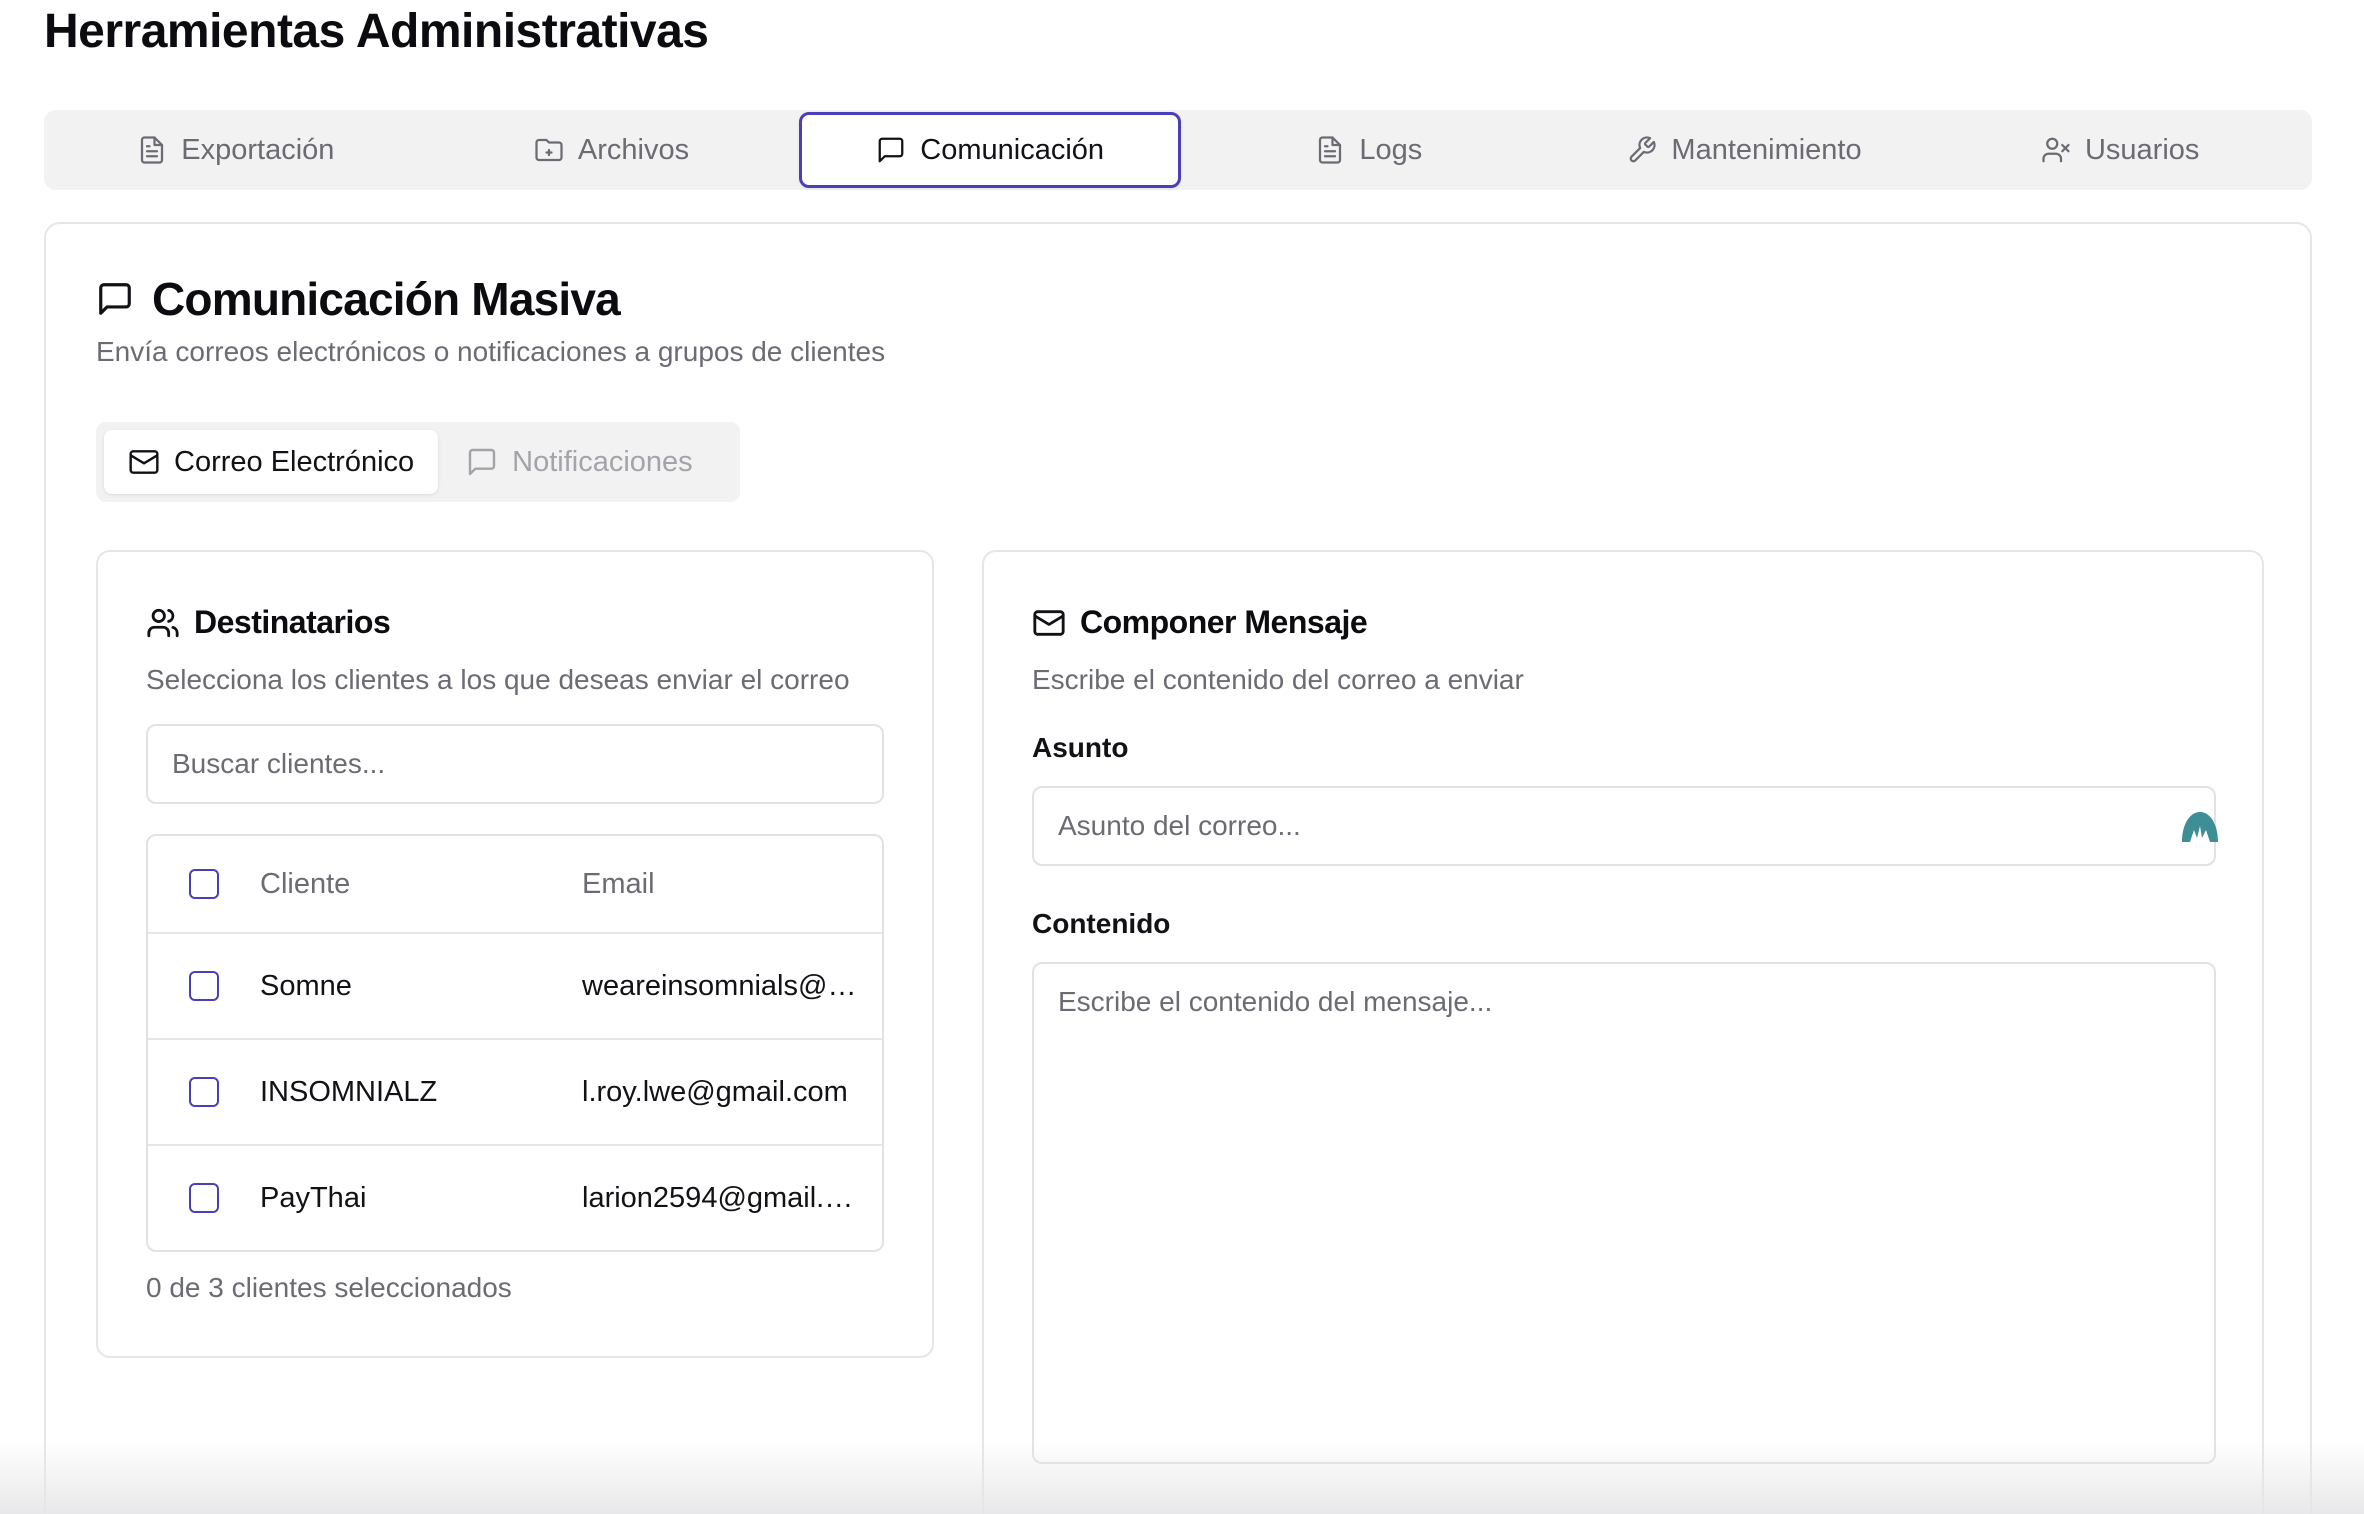 The width and height of the screenshot is (2364, 1514). Describe the element at coordinates (376, 31) in the screenshot. I see `page-title: Herramientas Administrativas` at that location.